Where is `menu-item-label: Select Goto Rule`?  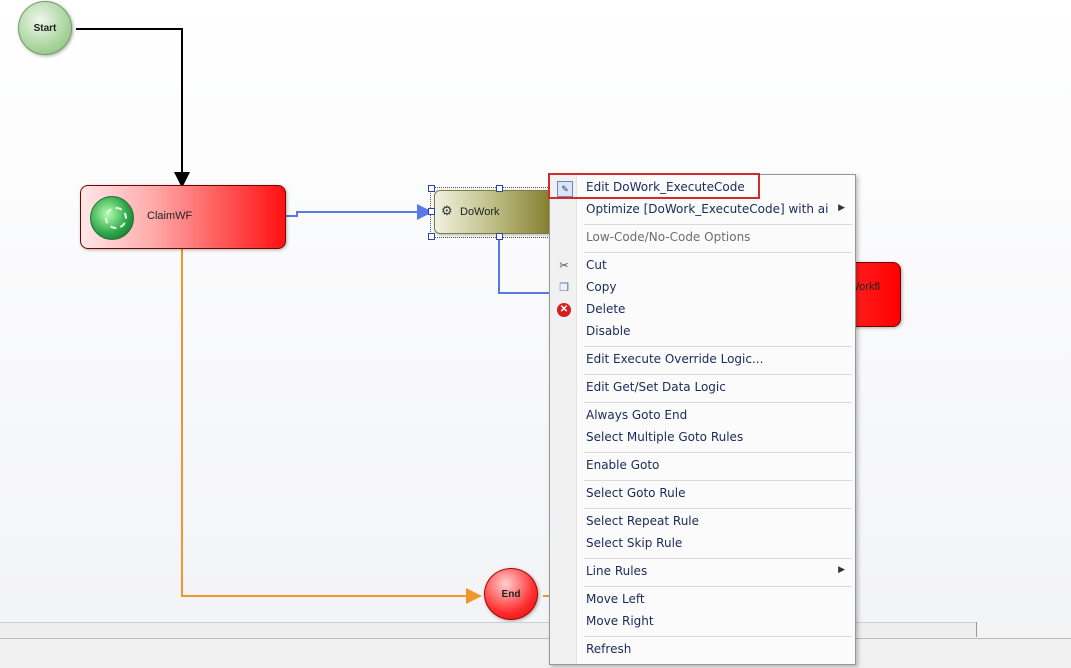
menu-item-label: Select Goto Rule is located at coordinates (636, 493).